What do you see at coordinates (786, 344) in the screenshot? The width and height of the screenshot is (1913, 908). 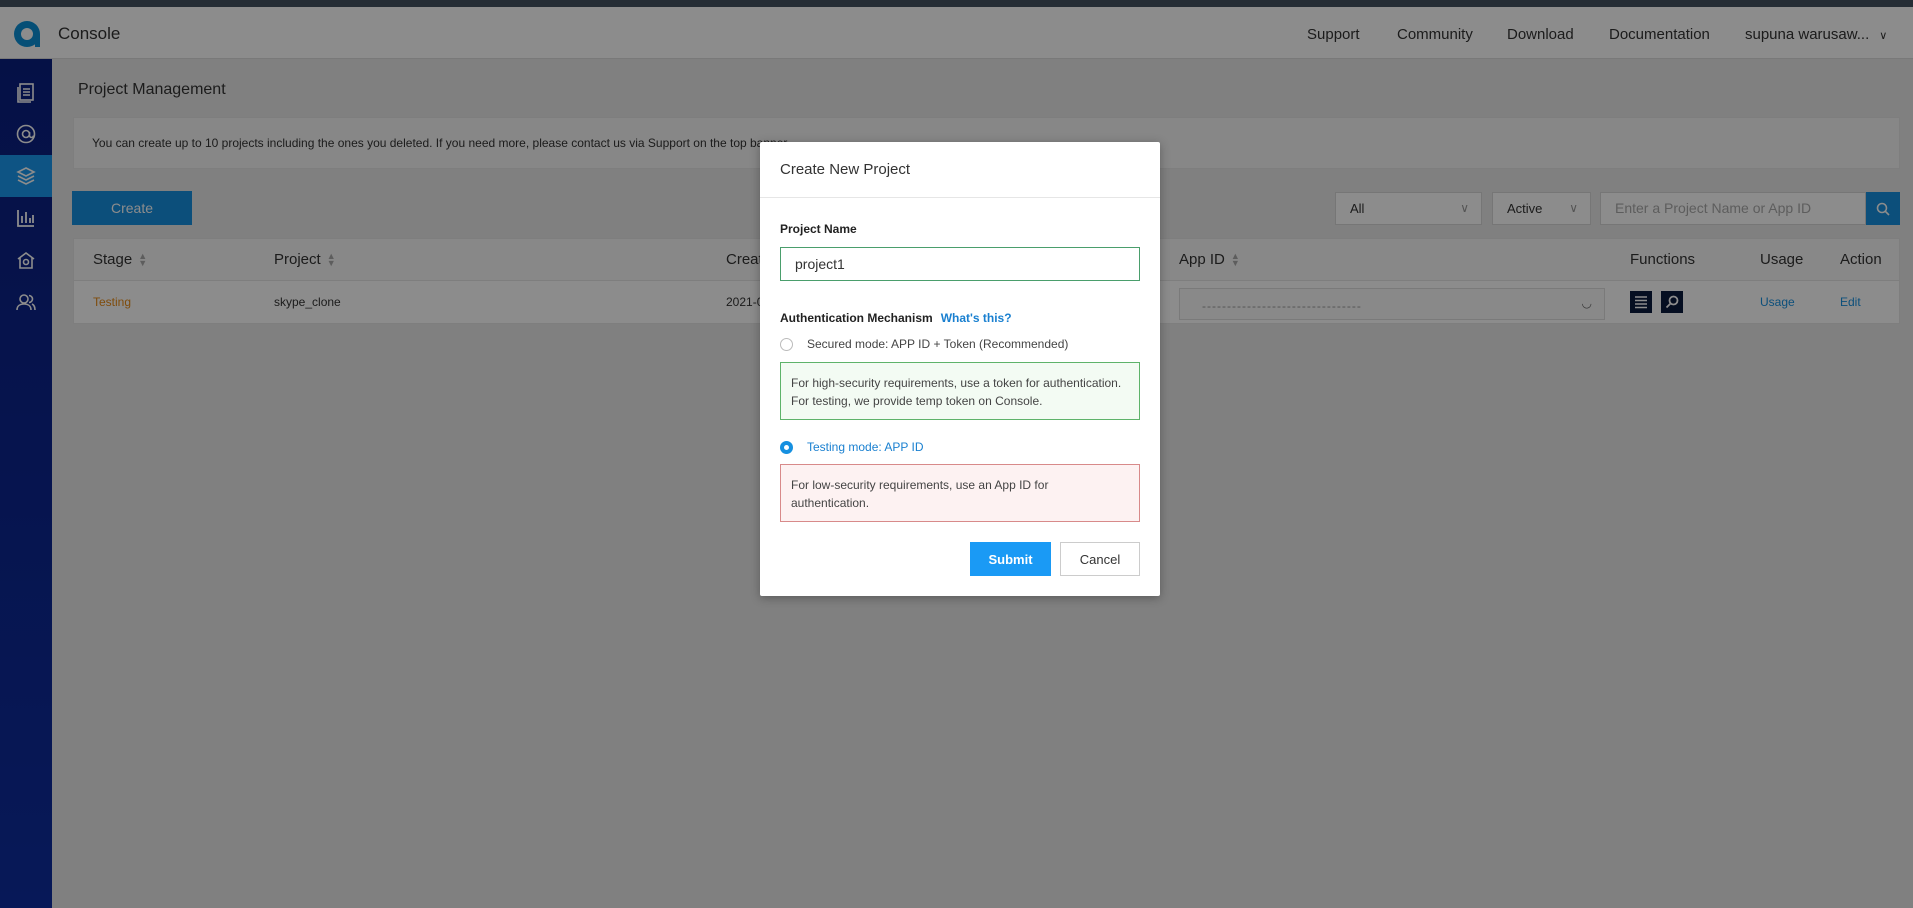 I see `radio-button` at bounding box center [786, 344].